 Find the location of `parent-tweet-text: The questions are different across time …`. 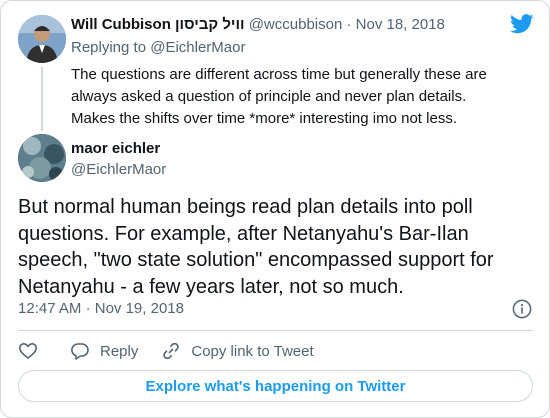

parent-tweet-text: The questions are different across time … is located at coordinates (279, 96).